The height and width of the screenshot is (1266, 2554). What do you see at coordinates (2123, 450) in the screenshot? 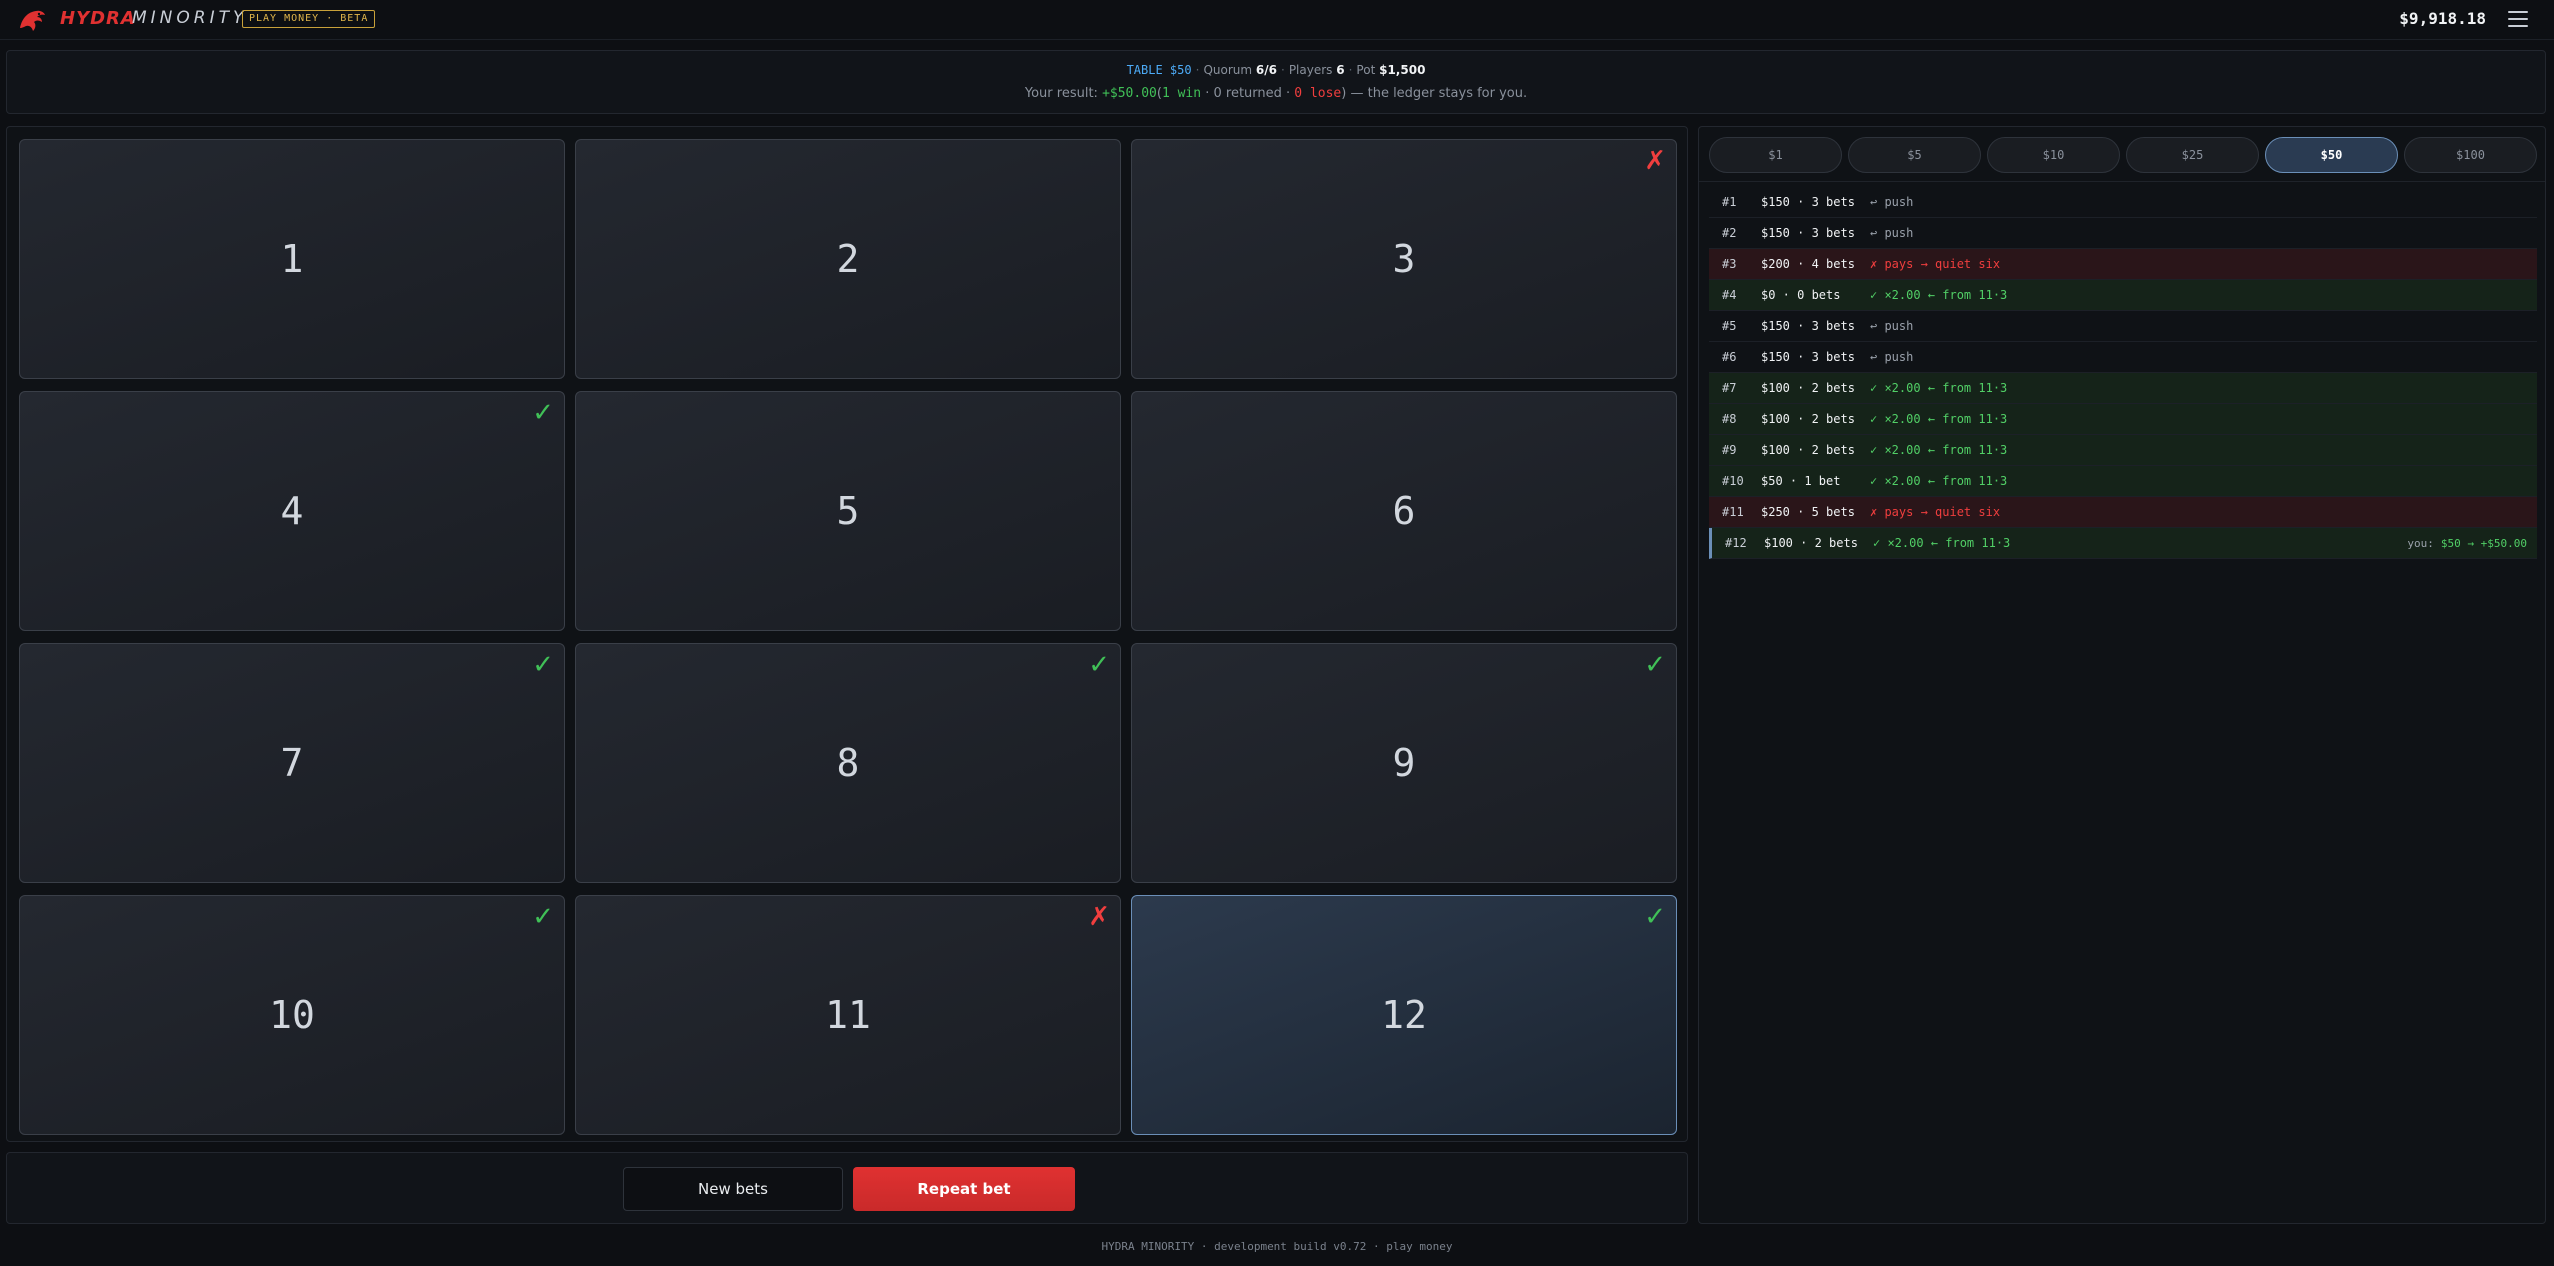
I see `ledger-row: #9 $100 · 2 bets ✓ ×2.00 ← from 11·3` at bounding box center [2123, 450].